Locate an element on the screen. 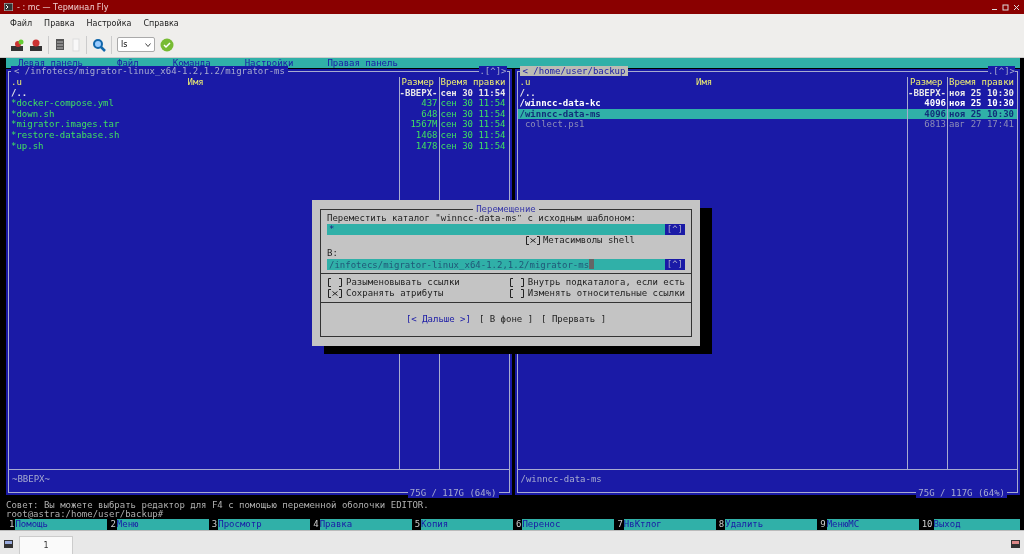 This screenshot has height=554, width=1024. shell-prompt: root@astra:/home/user/backup# is located at coordinates (513, 513).